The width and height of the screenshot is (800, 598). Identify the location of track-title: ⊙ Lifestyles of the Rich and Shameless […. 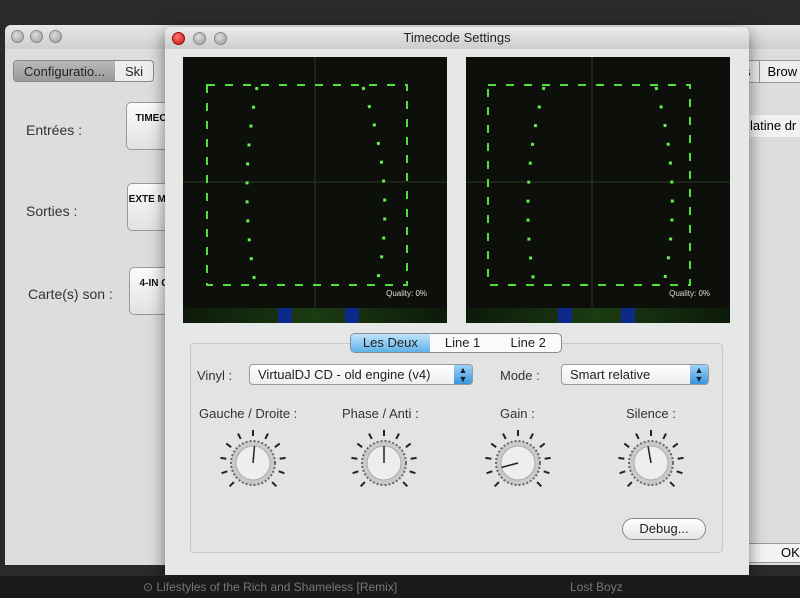
(270, 587).